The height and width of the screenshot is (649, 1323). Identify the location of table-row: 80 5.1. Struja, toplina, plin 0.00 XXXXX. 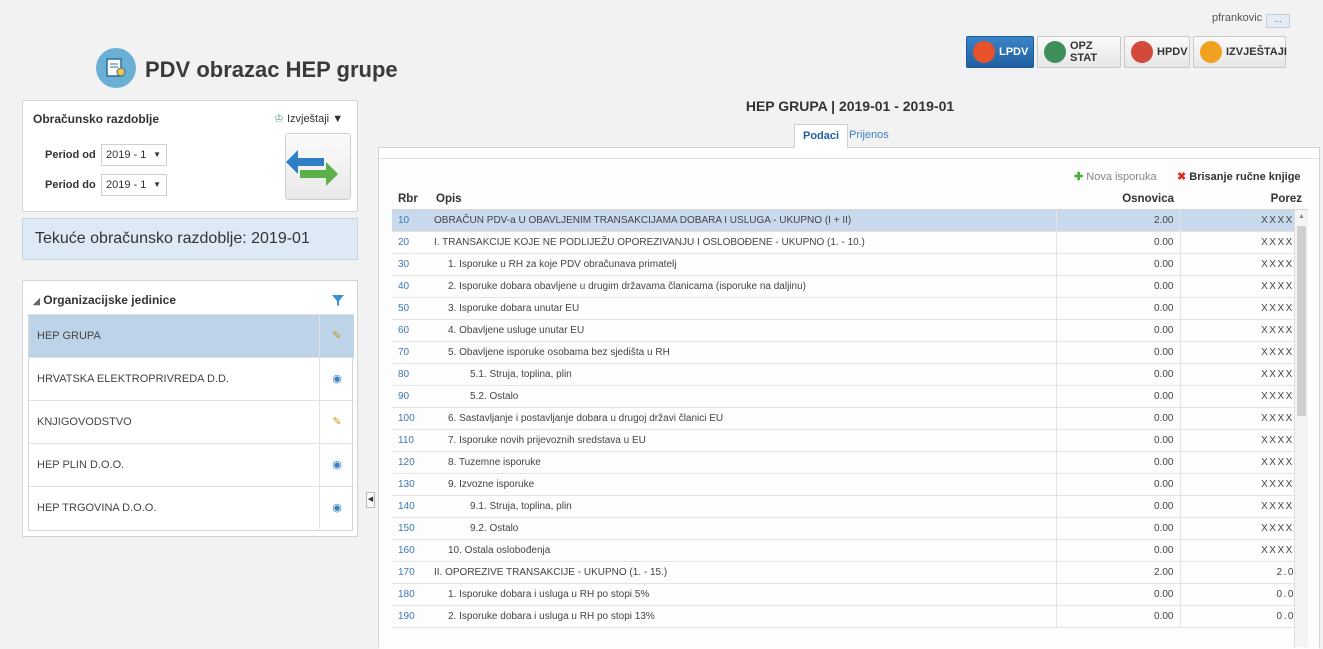
(850, 374).